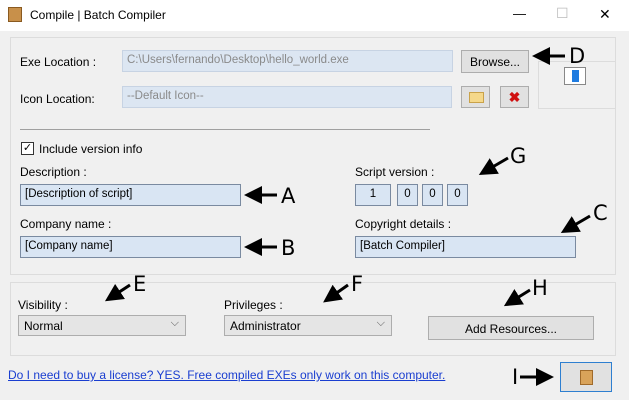 The image size is (629, 400). I want to click on arrow-c, so click(575, 224).